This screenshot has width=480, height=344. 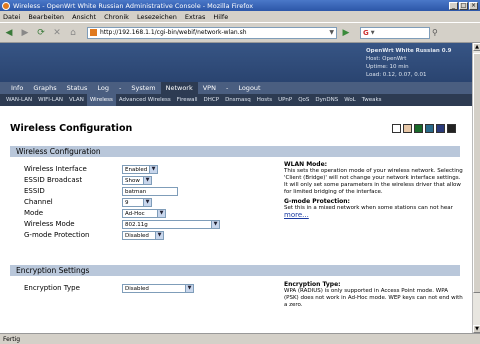 I want to click on encryption-section-heading: Encryption Settings, so click(x=235, y=270).